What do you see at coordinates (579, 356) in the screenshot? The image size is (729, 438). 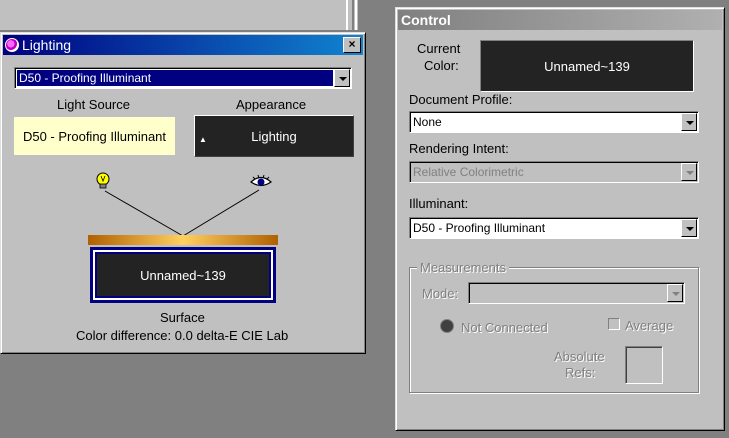 I see `absolute-refs-label: Absolute` at bounding box center [579, 356].